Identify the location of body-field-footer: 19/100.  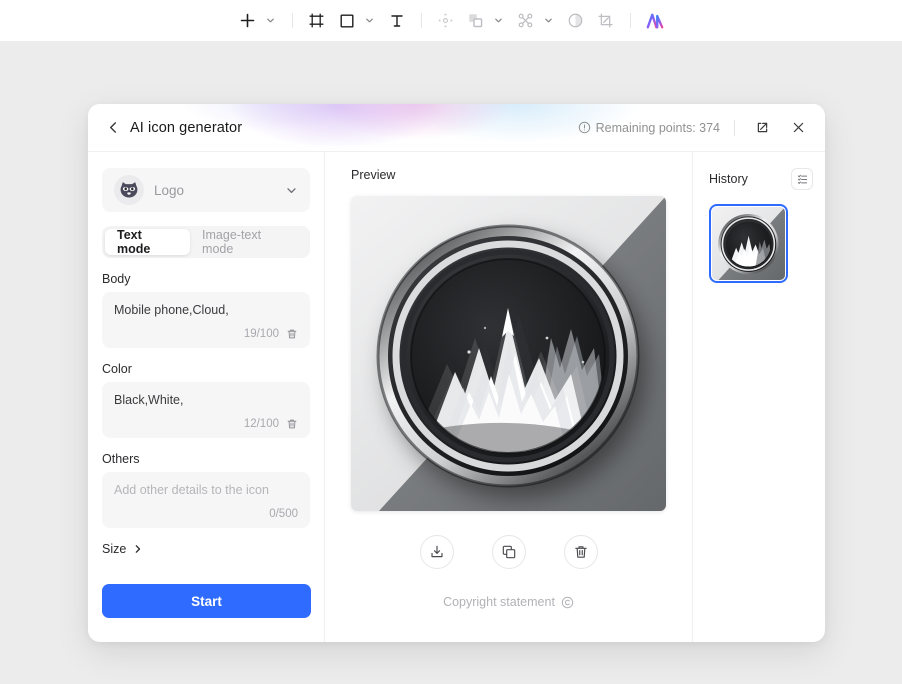
(206, 331).